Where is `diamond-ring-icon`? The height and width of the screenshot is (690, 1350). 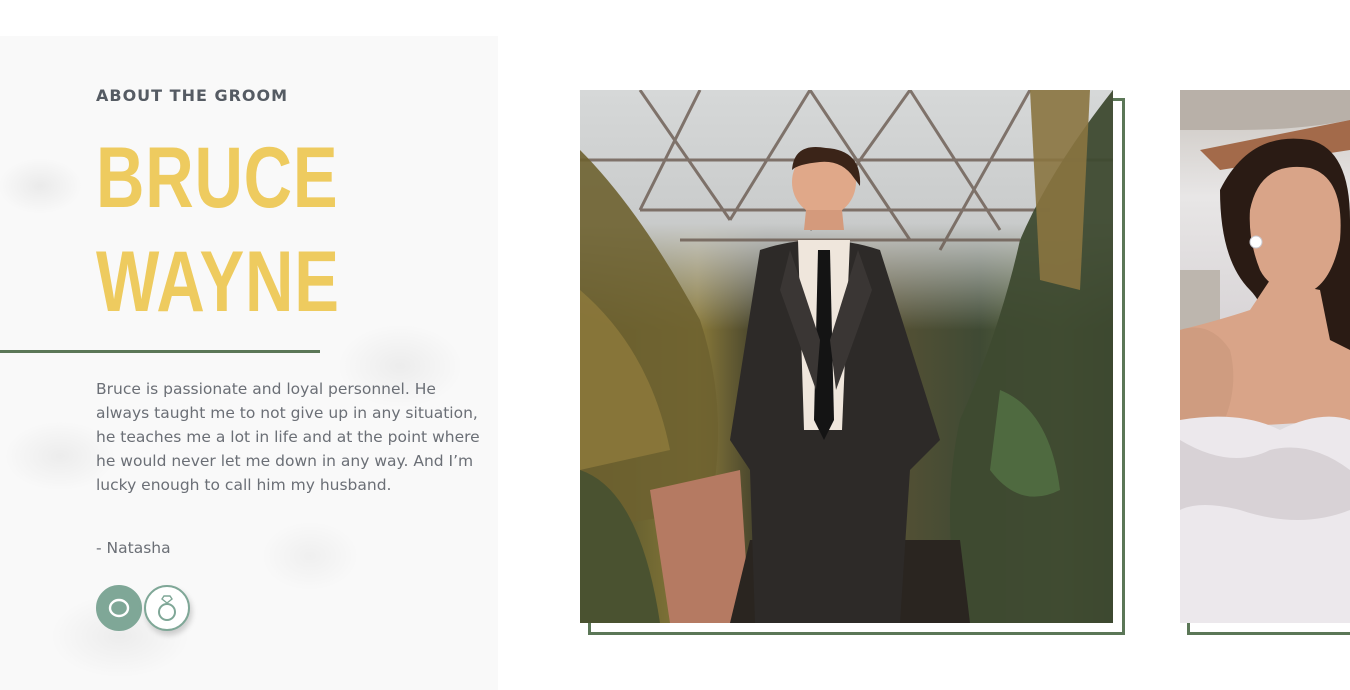
diamond-ring-icon is located at coordinates (167, 608).